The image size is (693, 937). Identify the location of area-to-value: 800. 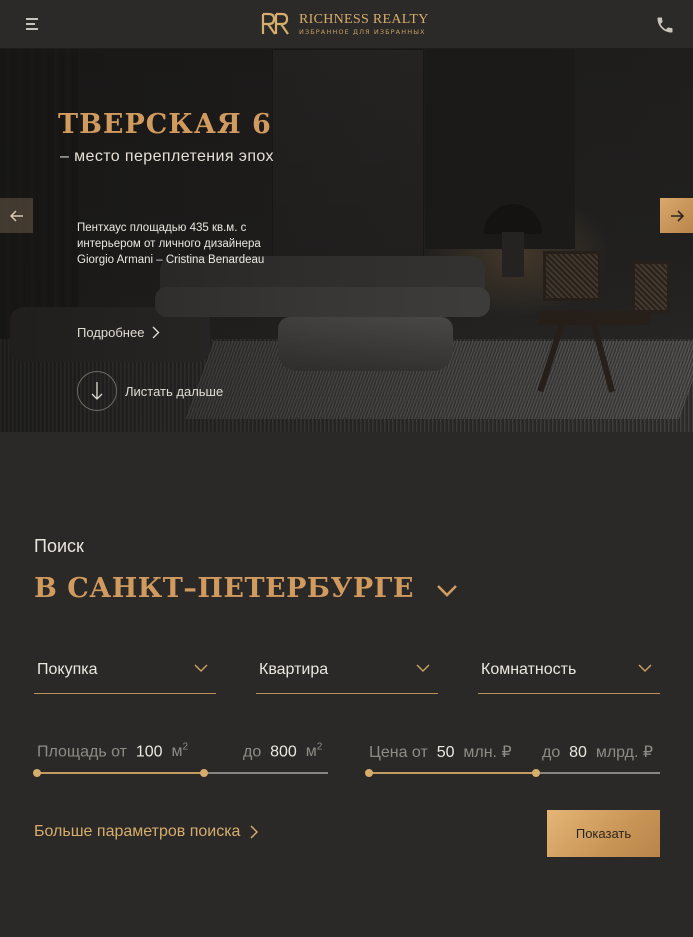
(283, 751).